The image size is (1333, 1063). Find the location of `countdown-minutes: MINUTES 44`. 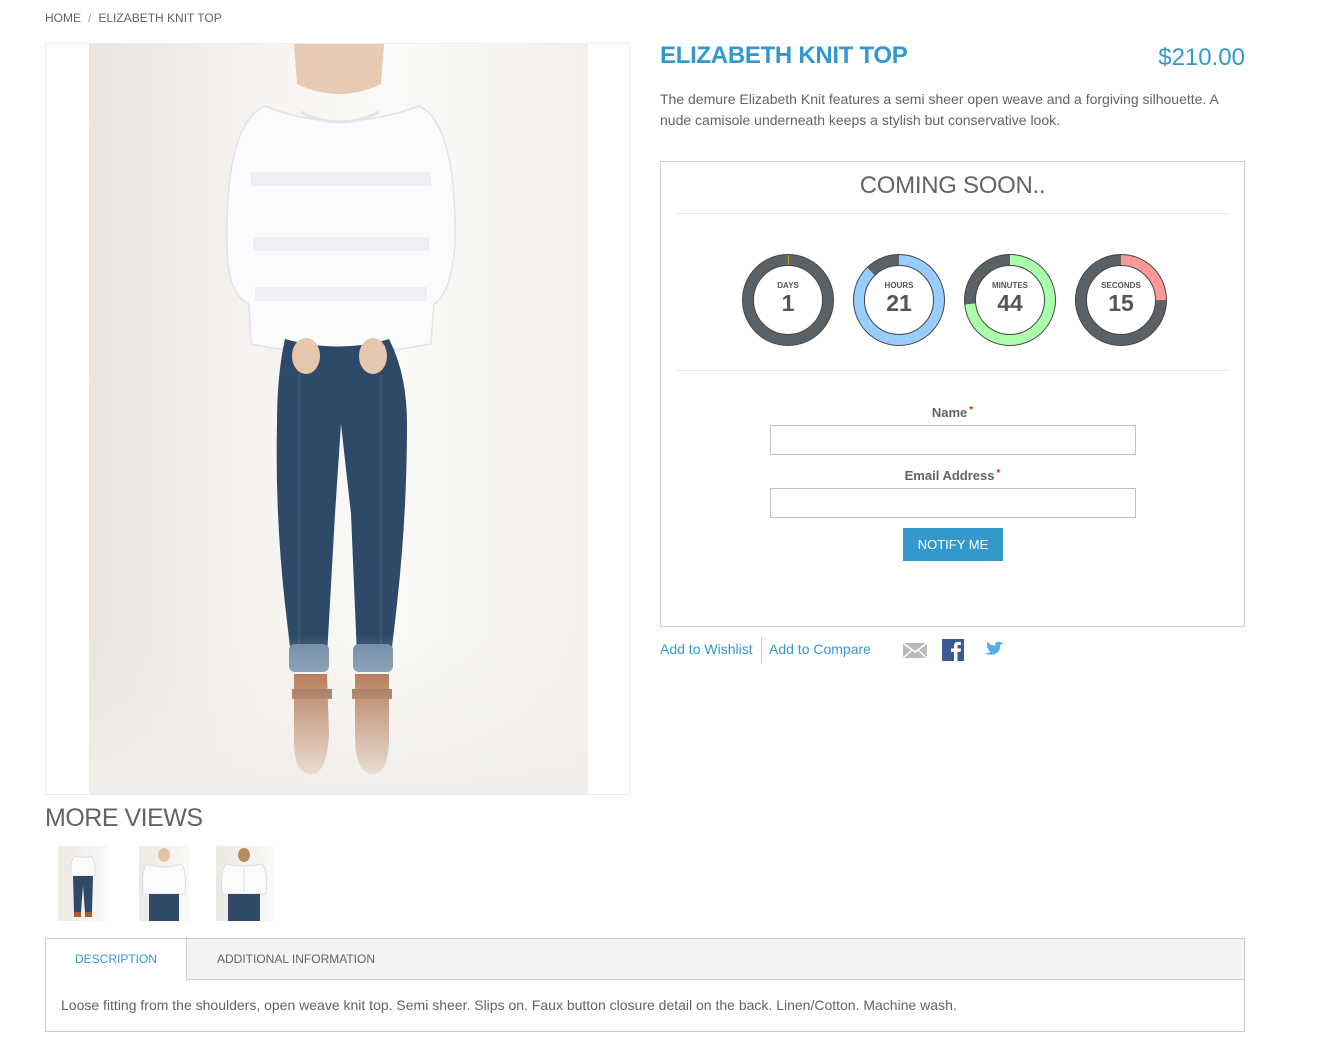

countdown-minutes: MINUTES 44 is located at coordinates (1010, 300).